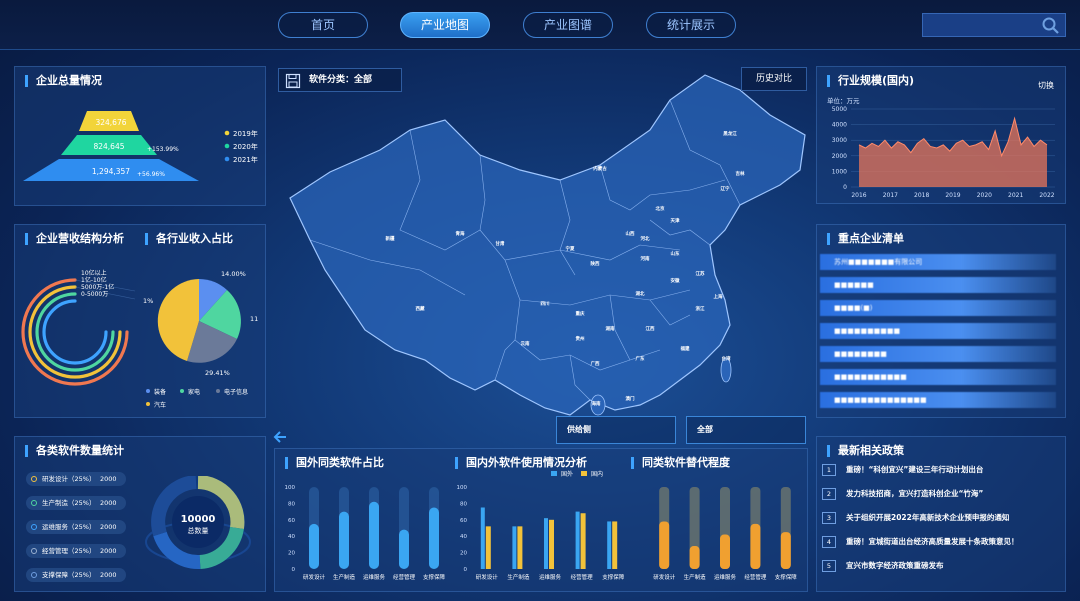  What do you see at coordinates (108, 146) in the screenshot?
I see `pyramid-value-2: 824,645` at bounding box center [108, 146].